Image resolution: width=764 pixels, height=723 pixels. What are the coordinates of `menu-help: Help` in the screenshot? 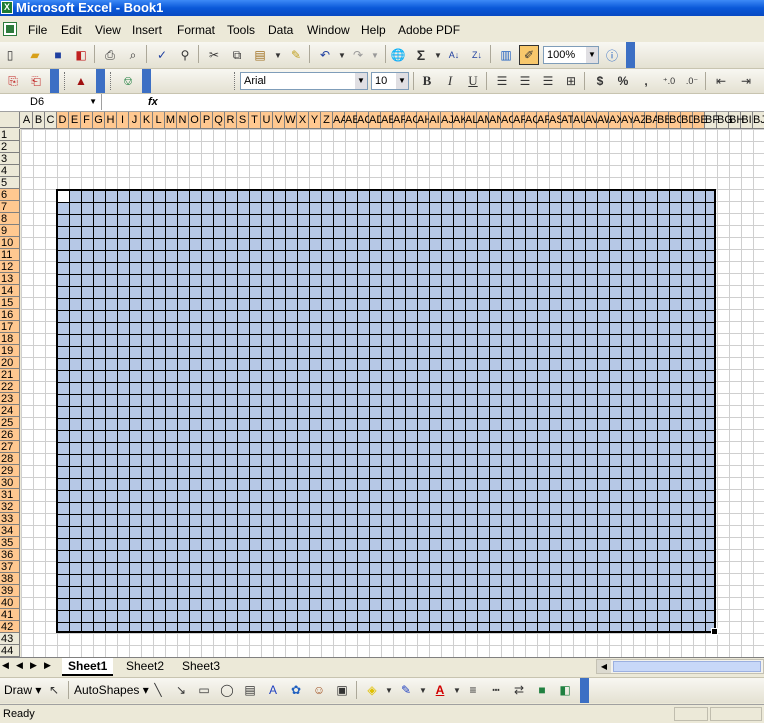 It's located at (373, 30).